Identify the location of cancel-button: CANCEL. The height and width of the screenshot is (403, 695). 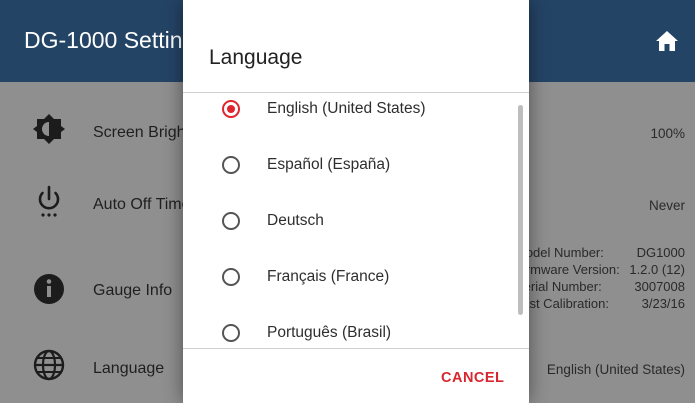
(472, 378).